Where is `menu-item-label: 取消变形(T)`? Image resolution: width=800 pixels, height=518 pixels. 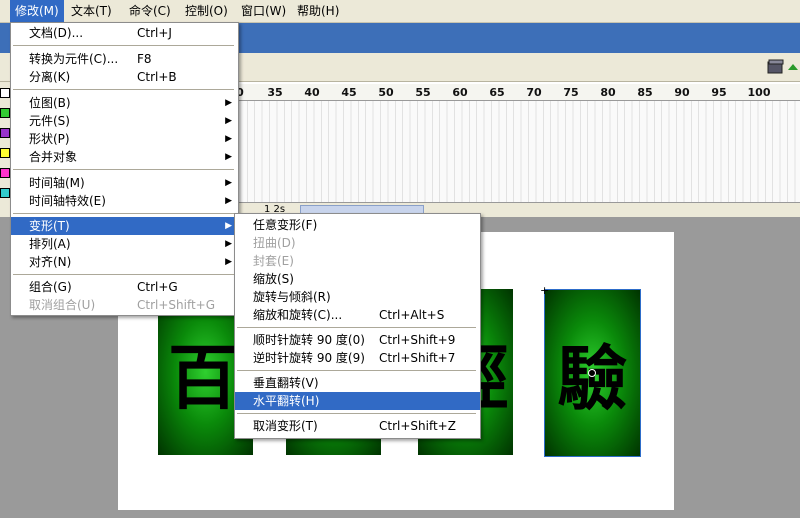 menu-item-label: 取消变形(T) is located at coordinates (285, 426).